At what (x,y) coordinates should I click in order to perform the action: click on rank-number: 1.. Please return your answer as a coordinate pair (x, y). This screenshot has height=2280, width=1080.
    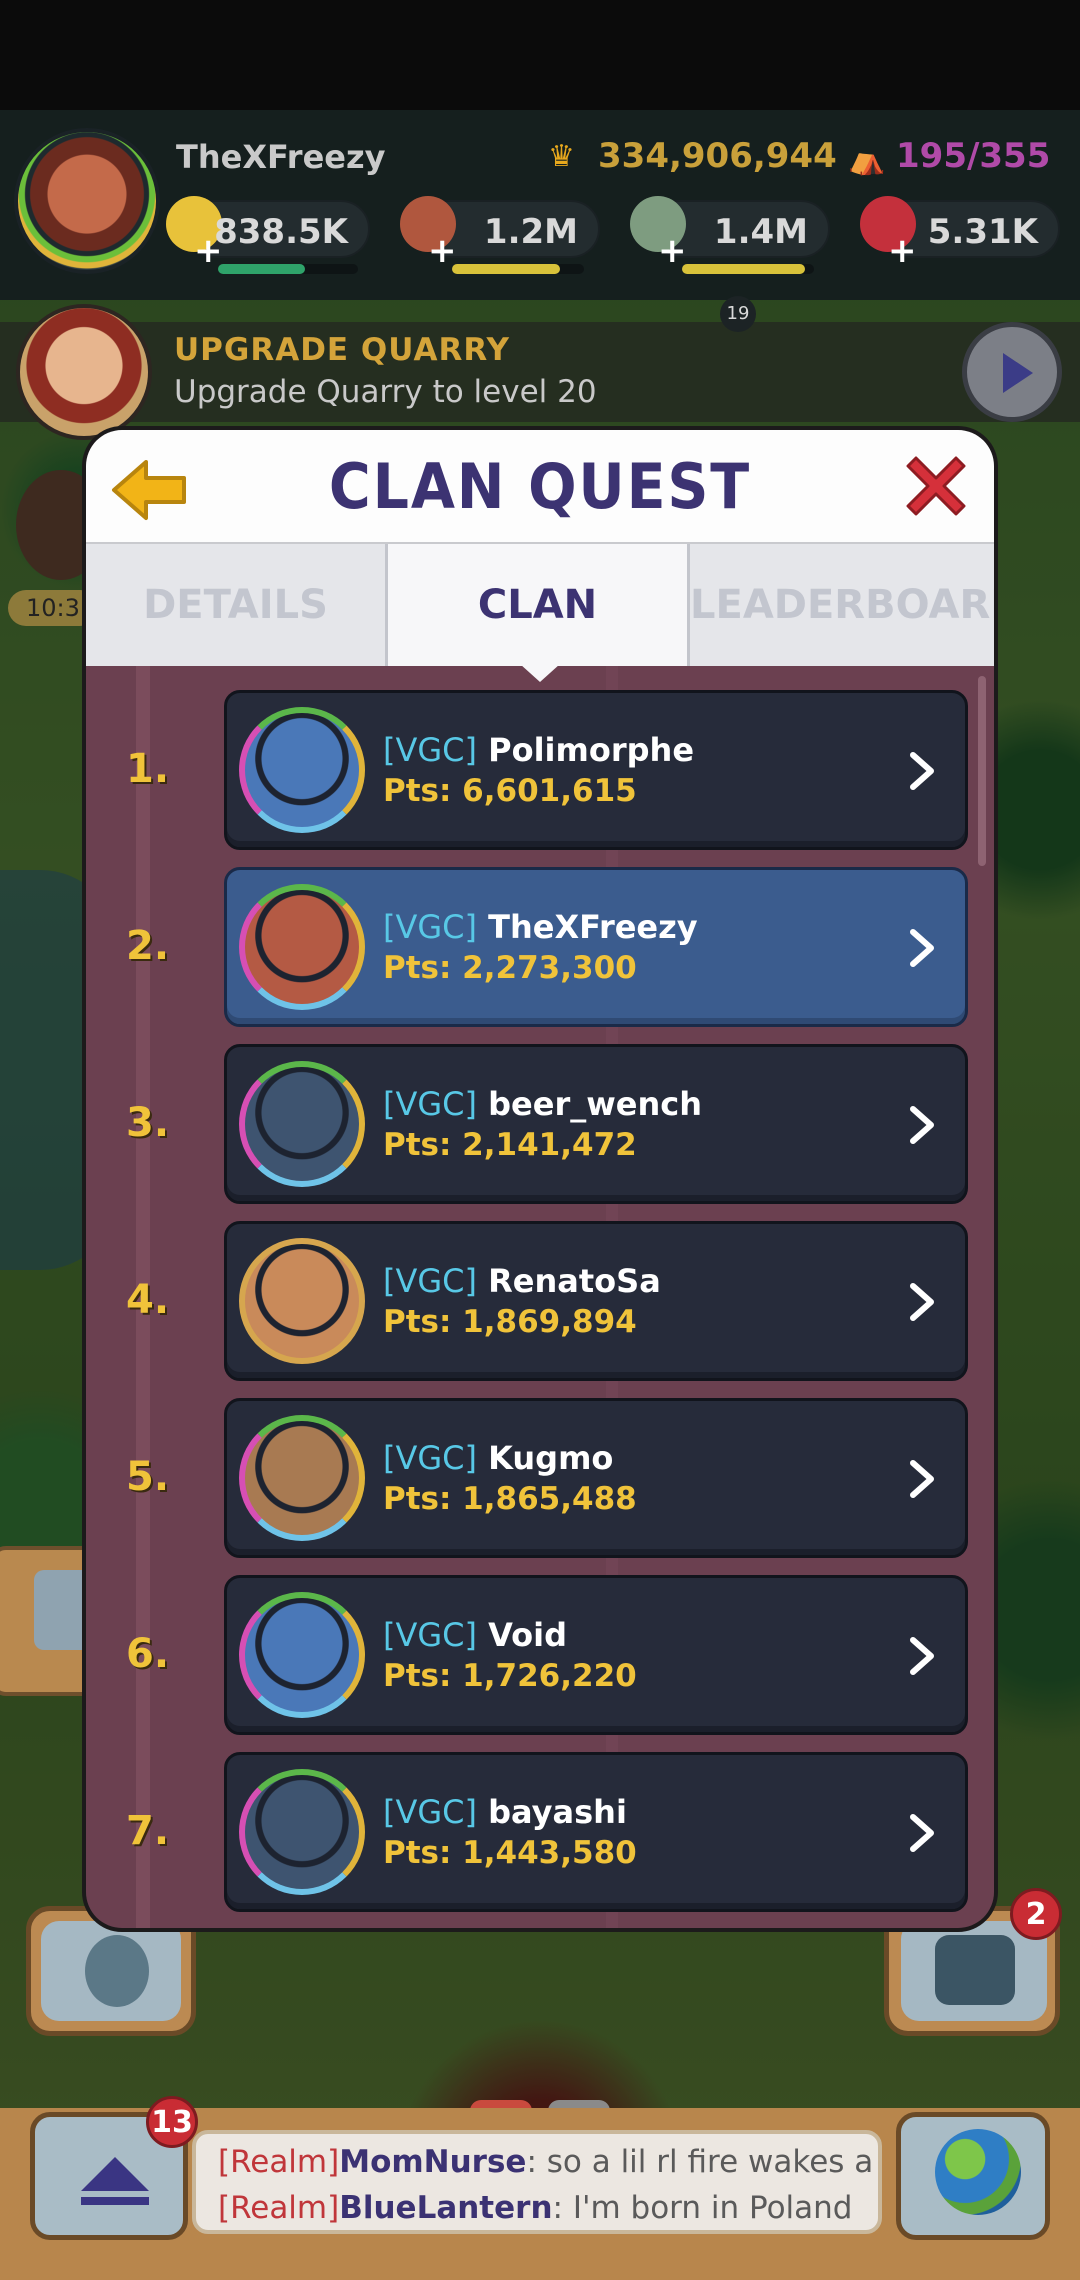
    Looking at the image, I should click on (148, 769).